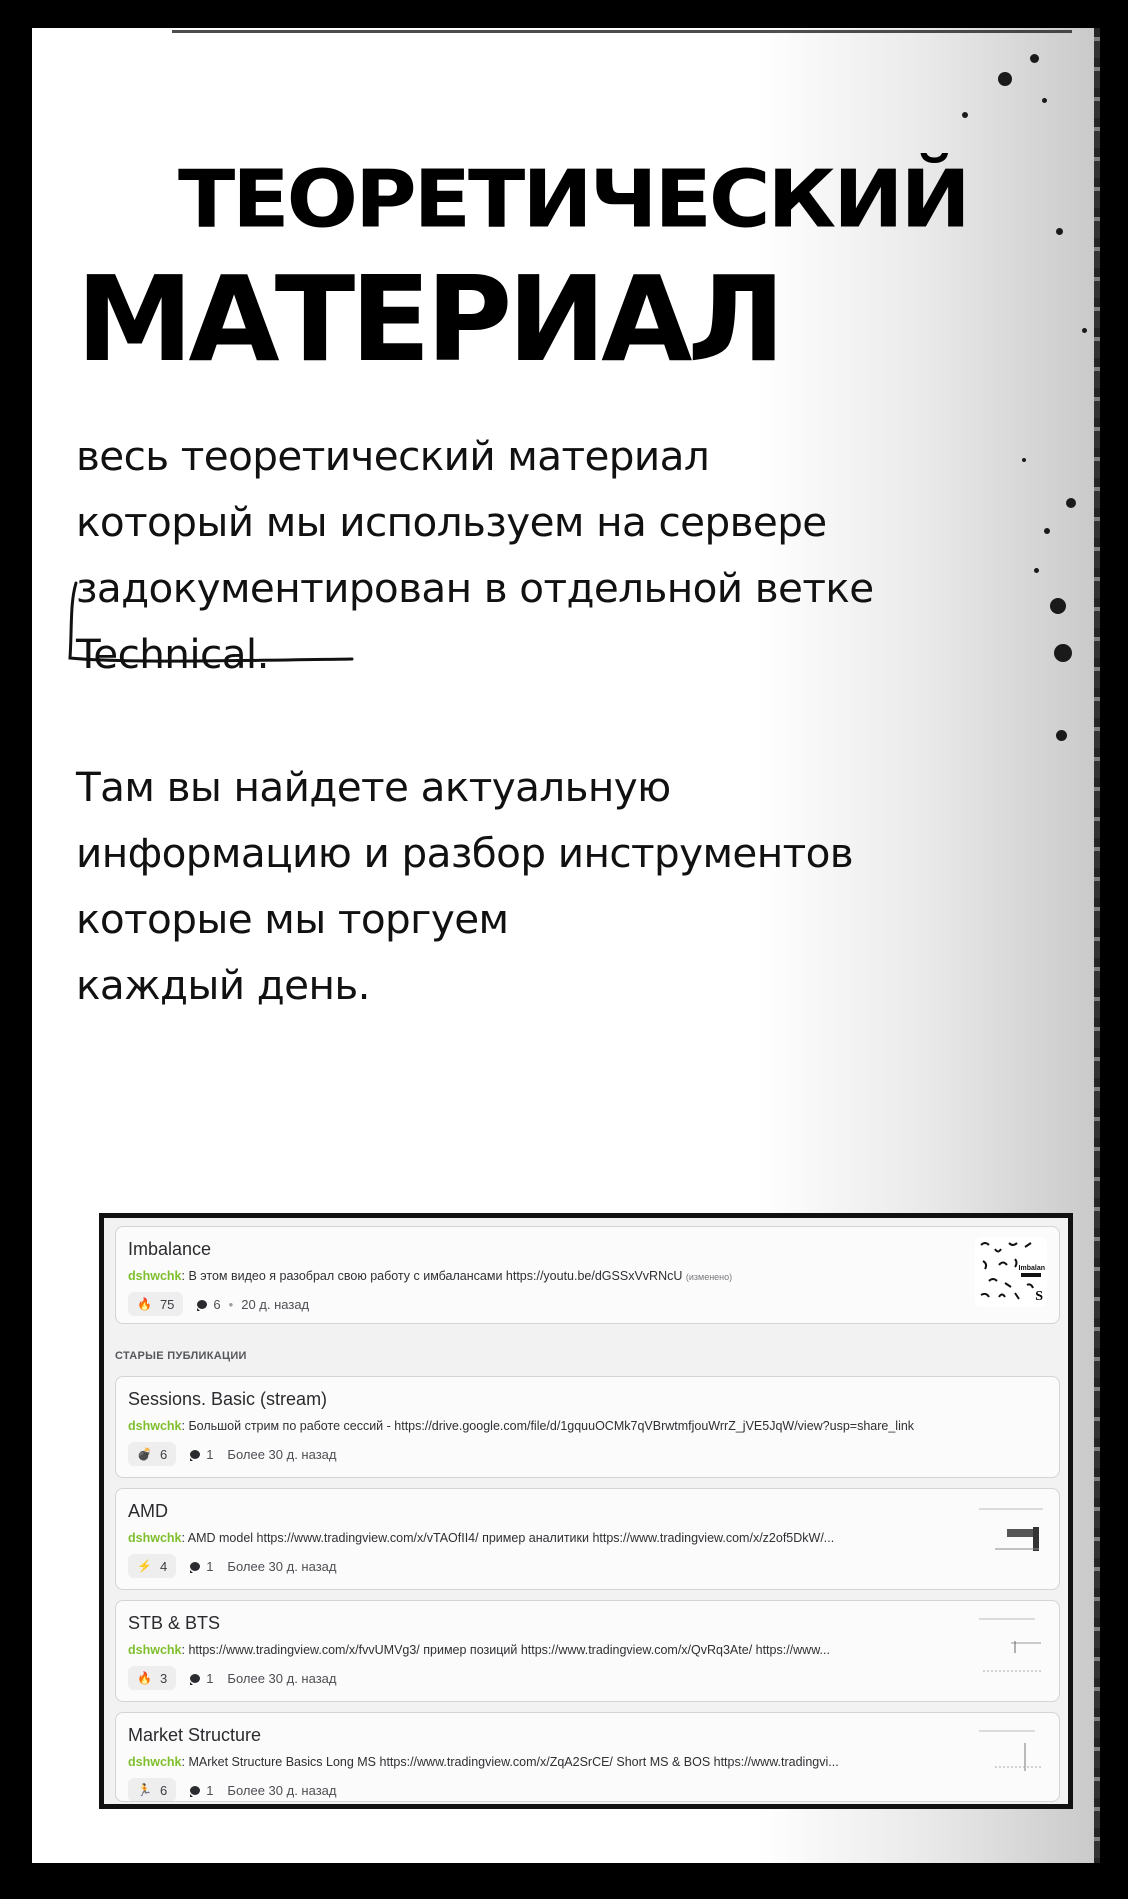  What do you see at coordinates (373, 787) in the screenshot?
I see `paragraph-line: Там вы найдете актуальную` at bounding box center [373, 787].